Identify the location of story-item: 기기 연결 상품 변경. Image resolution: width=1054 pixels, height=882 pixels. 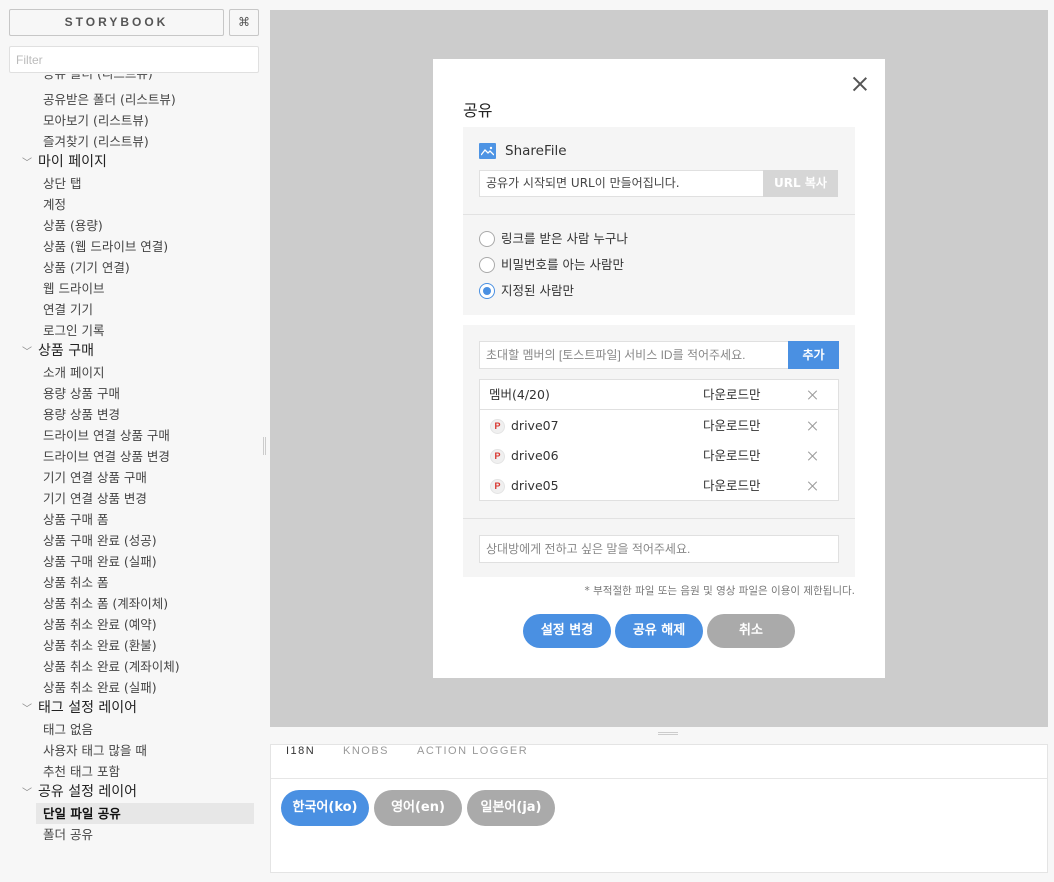
(95, 498).